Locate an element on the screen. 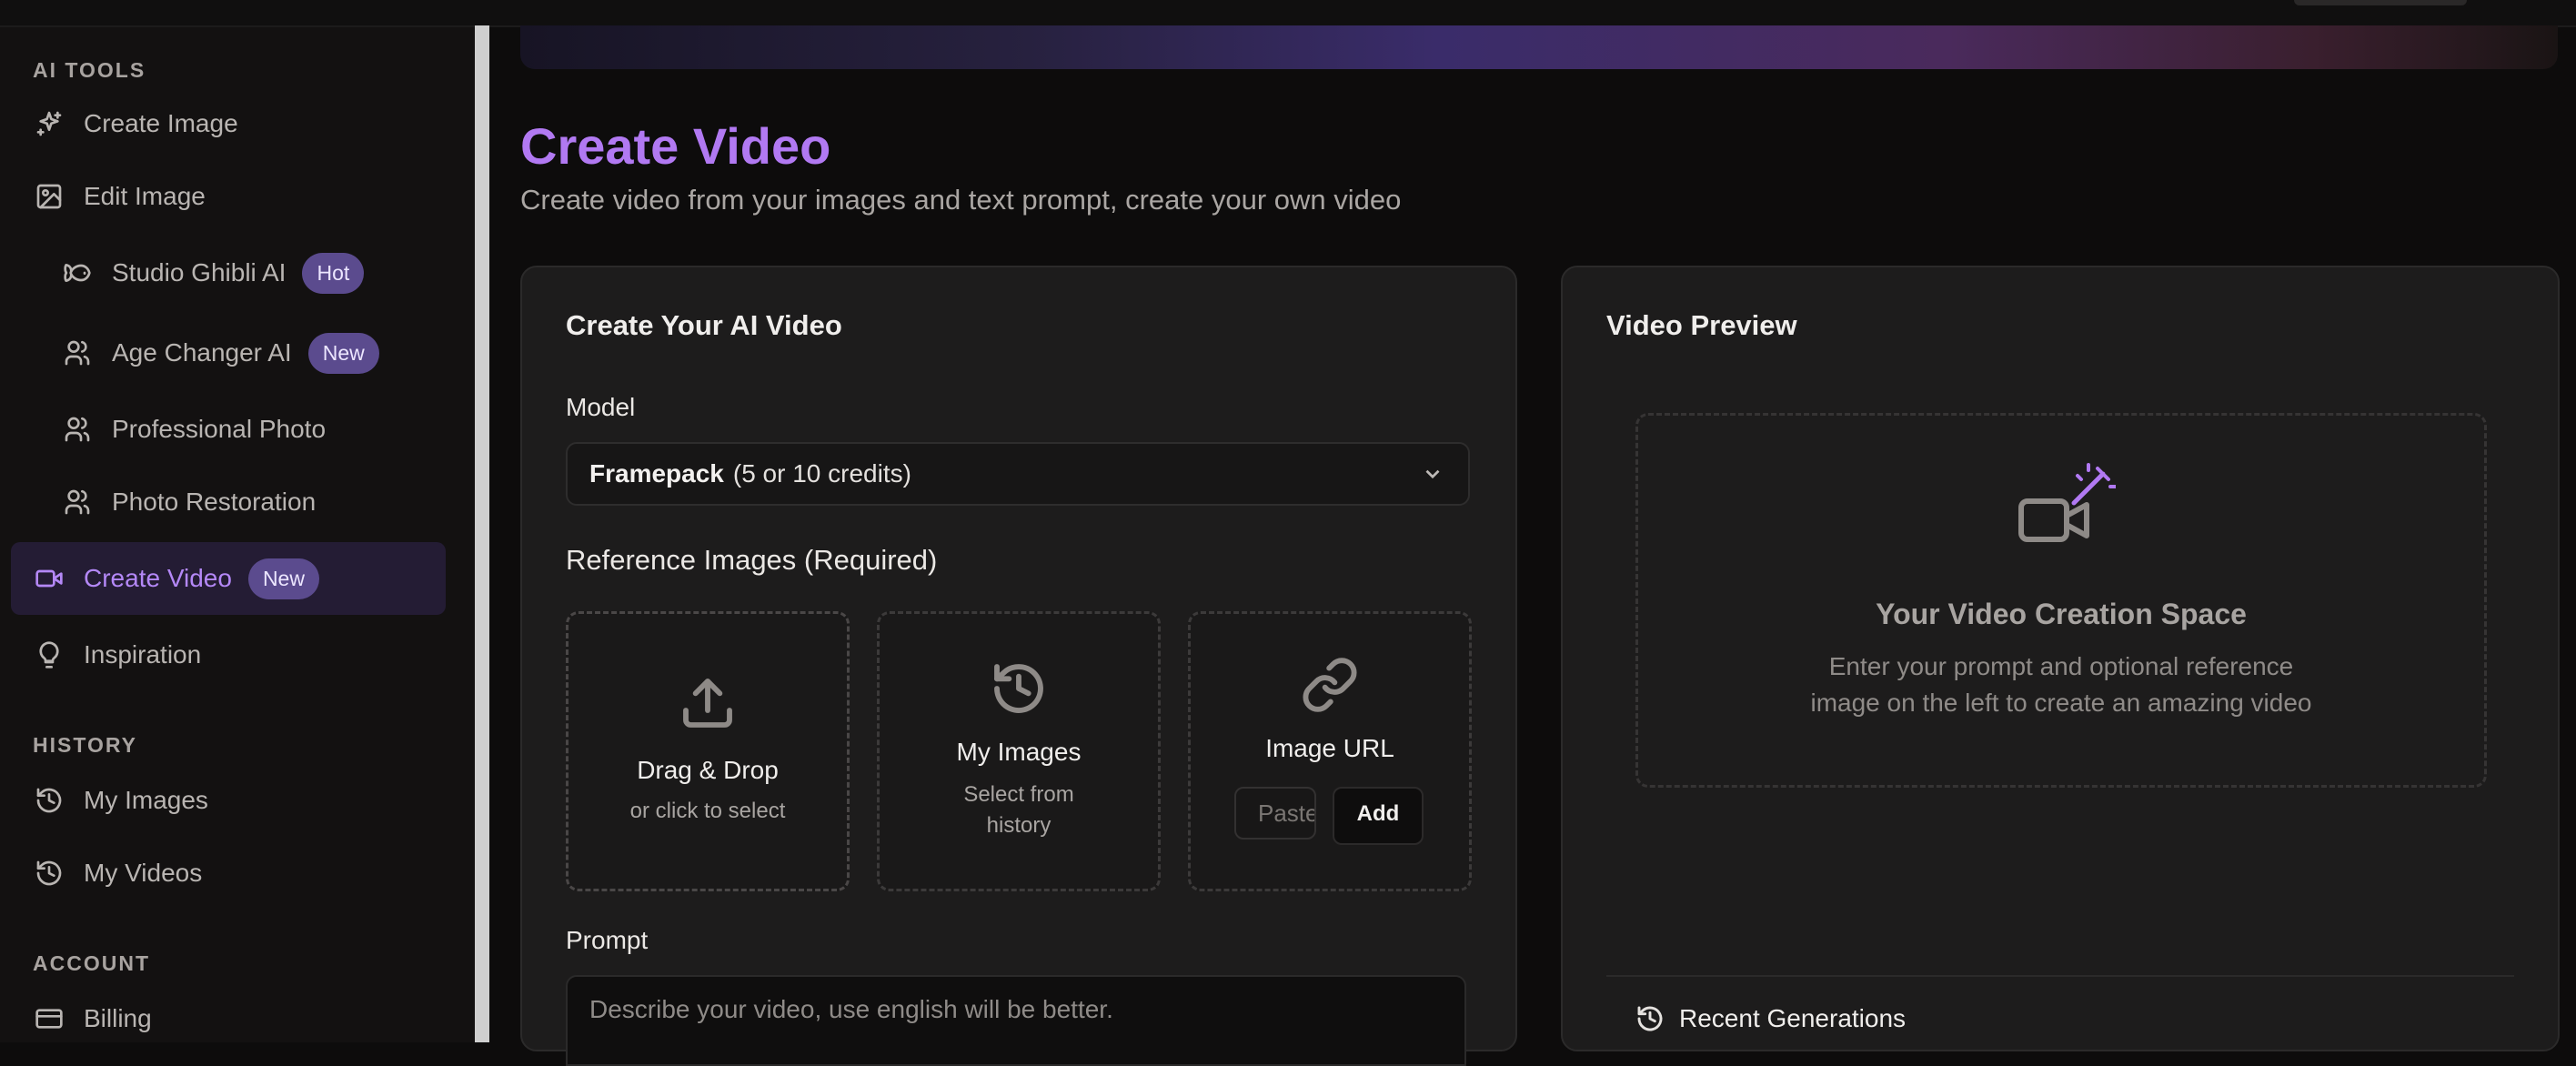  sidebar-item-label: Create Image is located at coordinates (161, 123).